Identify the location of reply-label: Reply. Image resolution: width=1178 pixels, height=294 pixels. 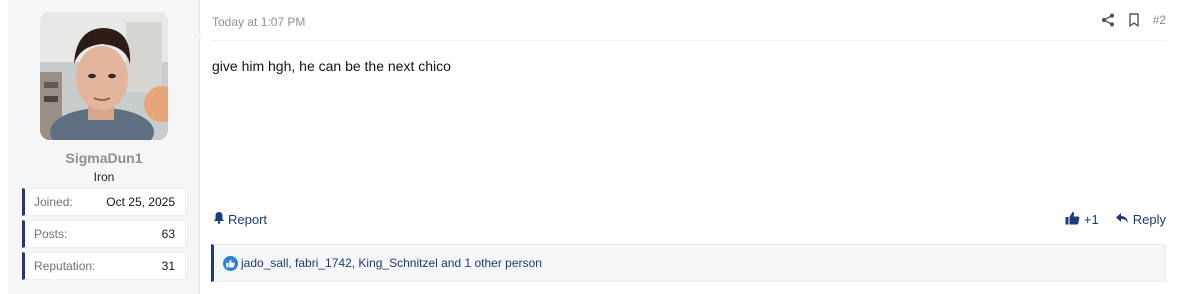
(1149, 219).